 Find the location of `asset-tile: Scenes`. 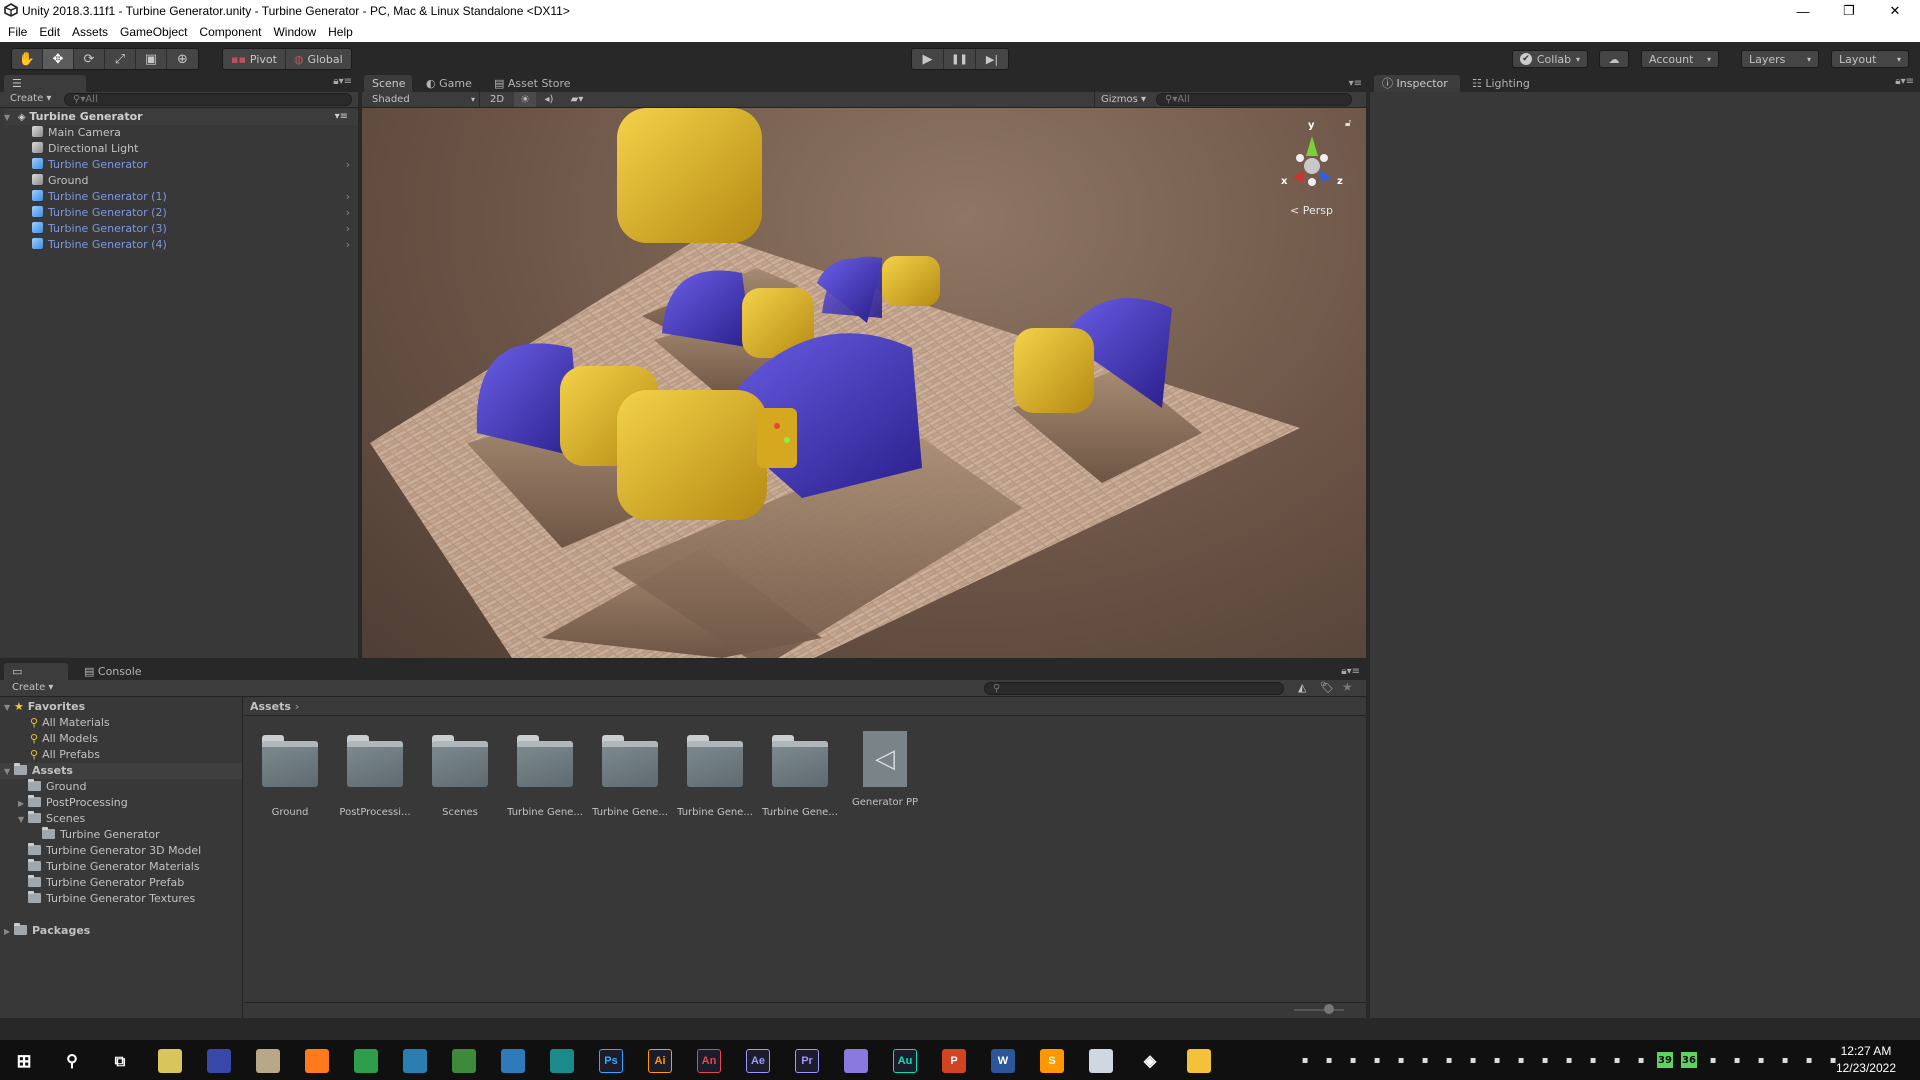

asset-tile: Scenes is located at coordinates (460, 774).